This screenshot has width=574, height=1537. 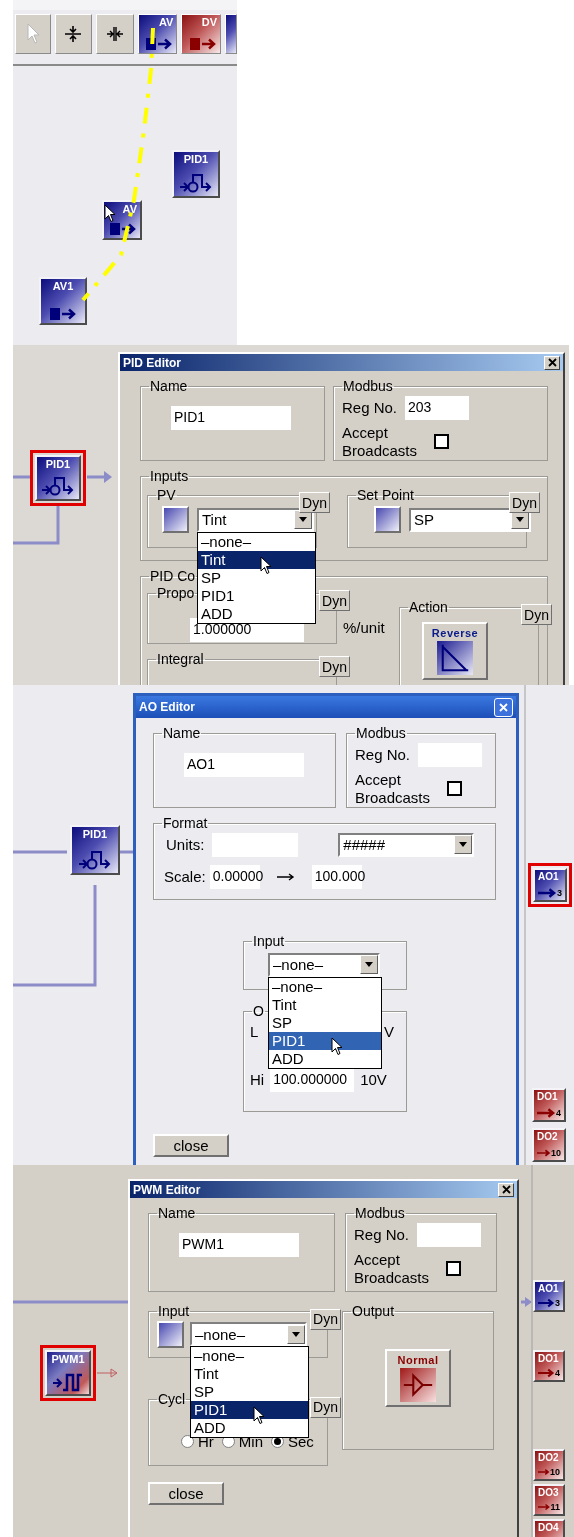 What do you see at coordinates (68, 1359) in the screenshot?
I see `block-label: PWM1` at bounding box center [68, 1359].